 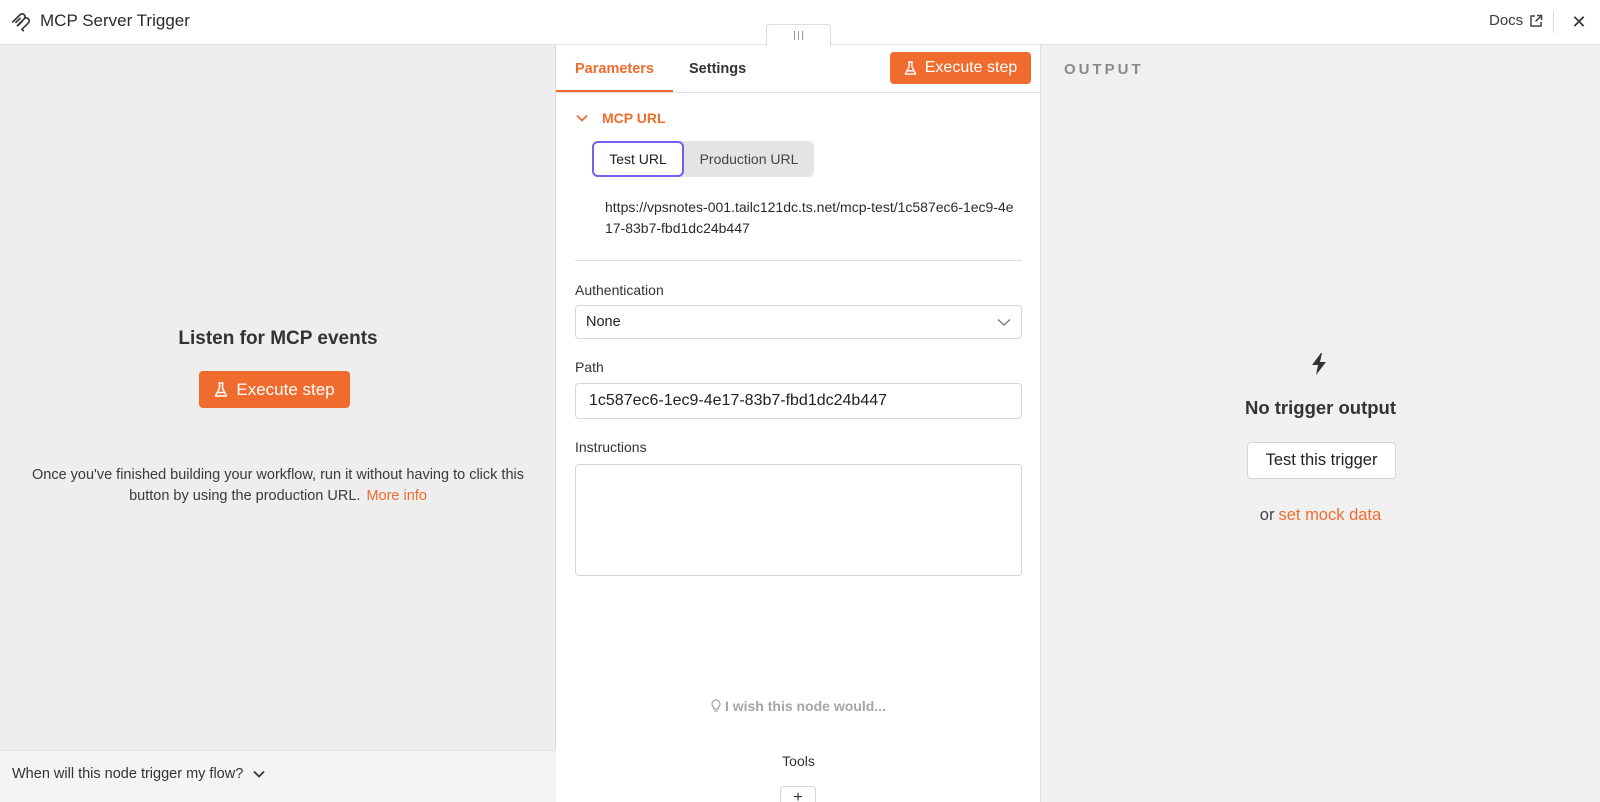 What do you see at coordinates (717, 69) in the screenshot?
I see `tab-settings: Settings` at bounding box center [717, 69].